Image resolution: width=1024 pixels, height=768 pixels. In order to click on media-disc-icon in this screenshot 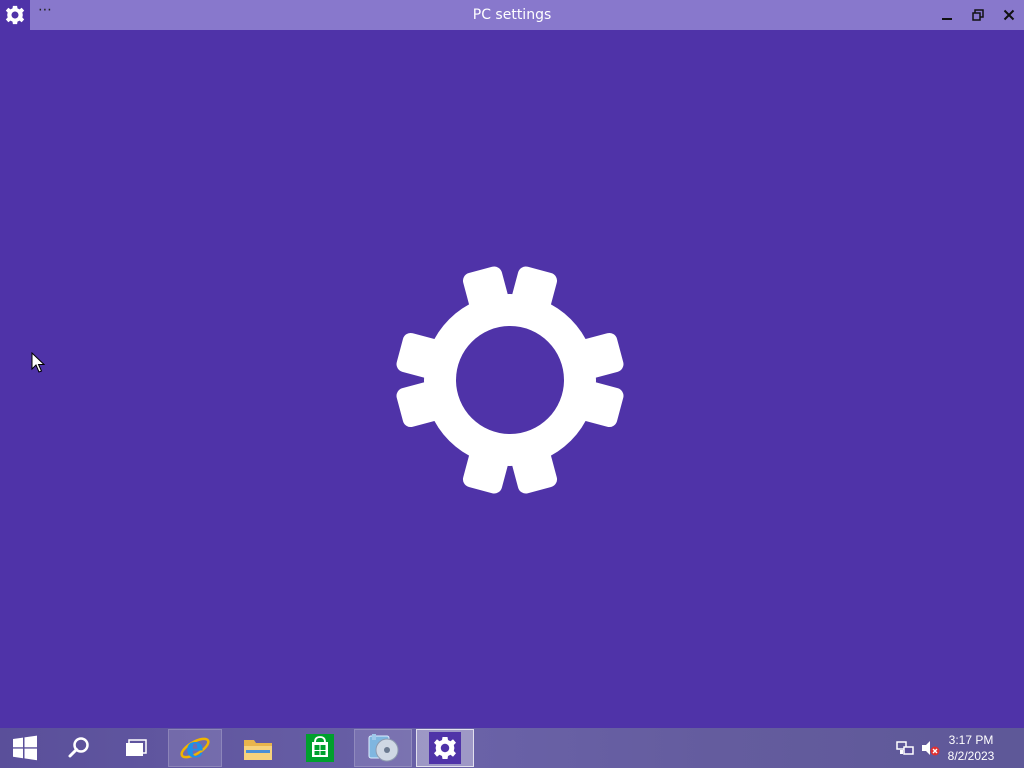, I will do `click(383, 748)`.